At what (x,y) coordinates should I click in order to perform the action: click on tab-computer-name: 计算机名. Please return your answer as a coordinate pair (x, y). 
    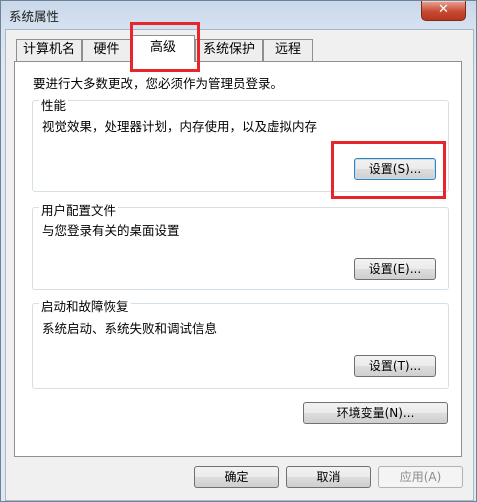
    Looking at the image, I should click on (49, 50).